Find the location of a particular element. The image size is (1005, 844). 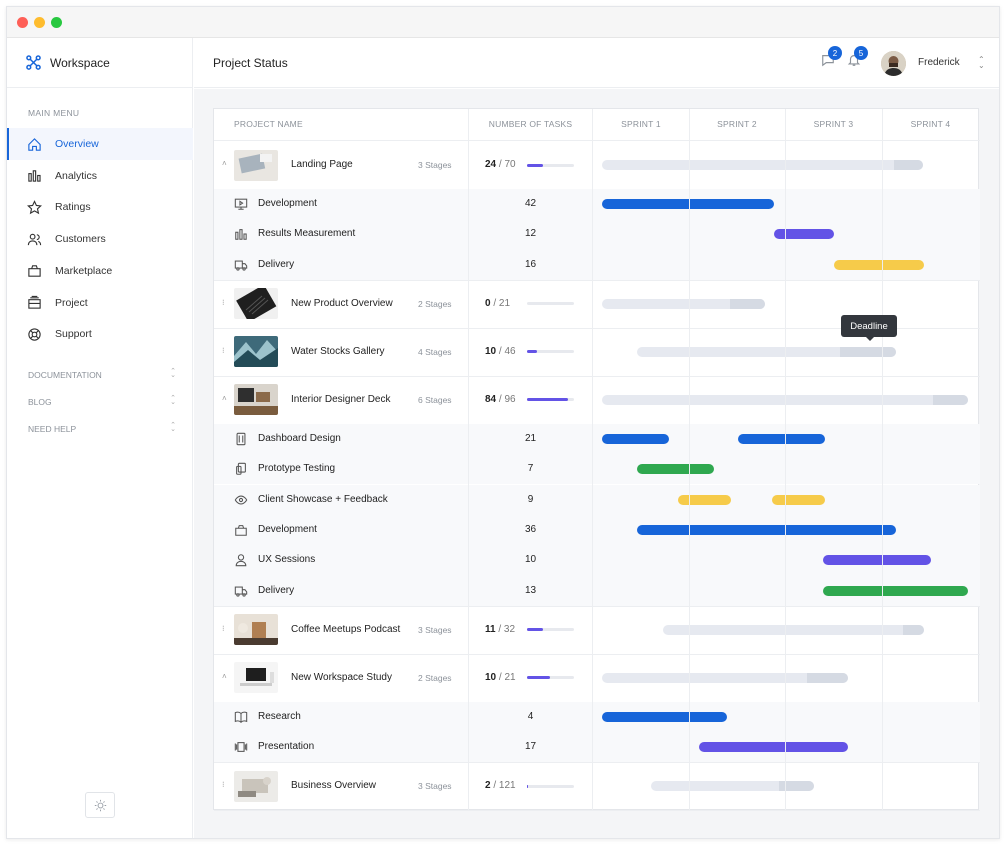

sidebar-section-documentation: DOCUMENTATION ⌃ ⌄ is located at coordinates (102, 374).